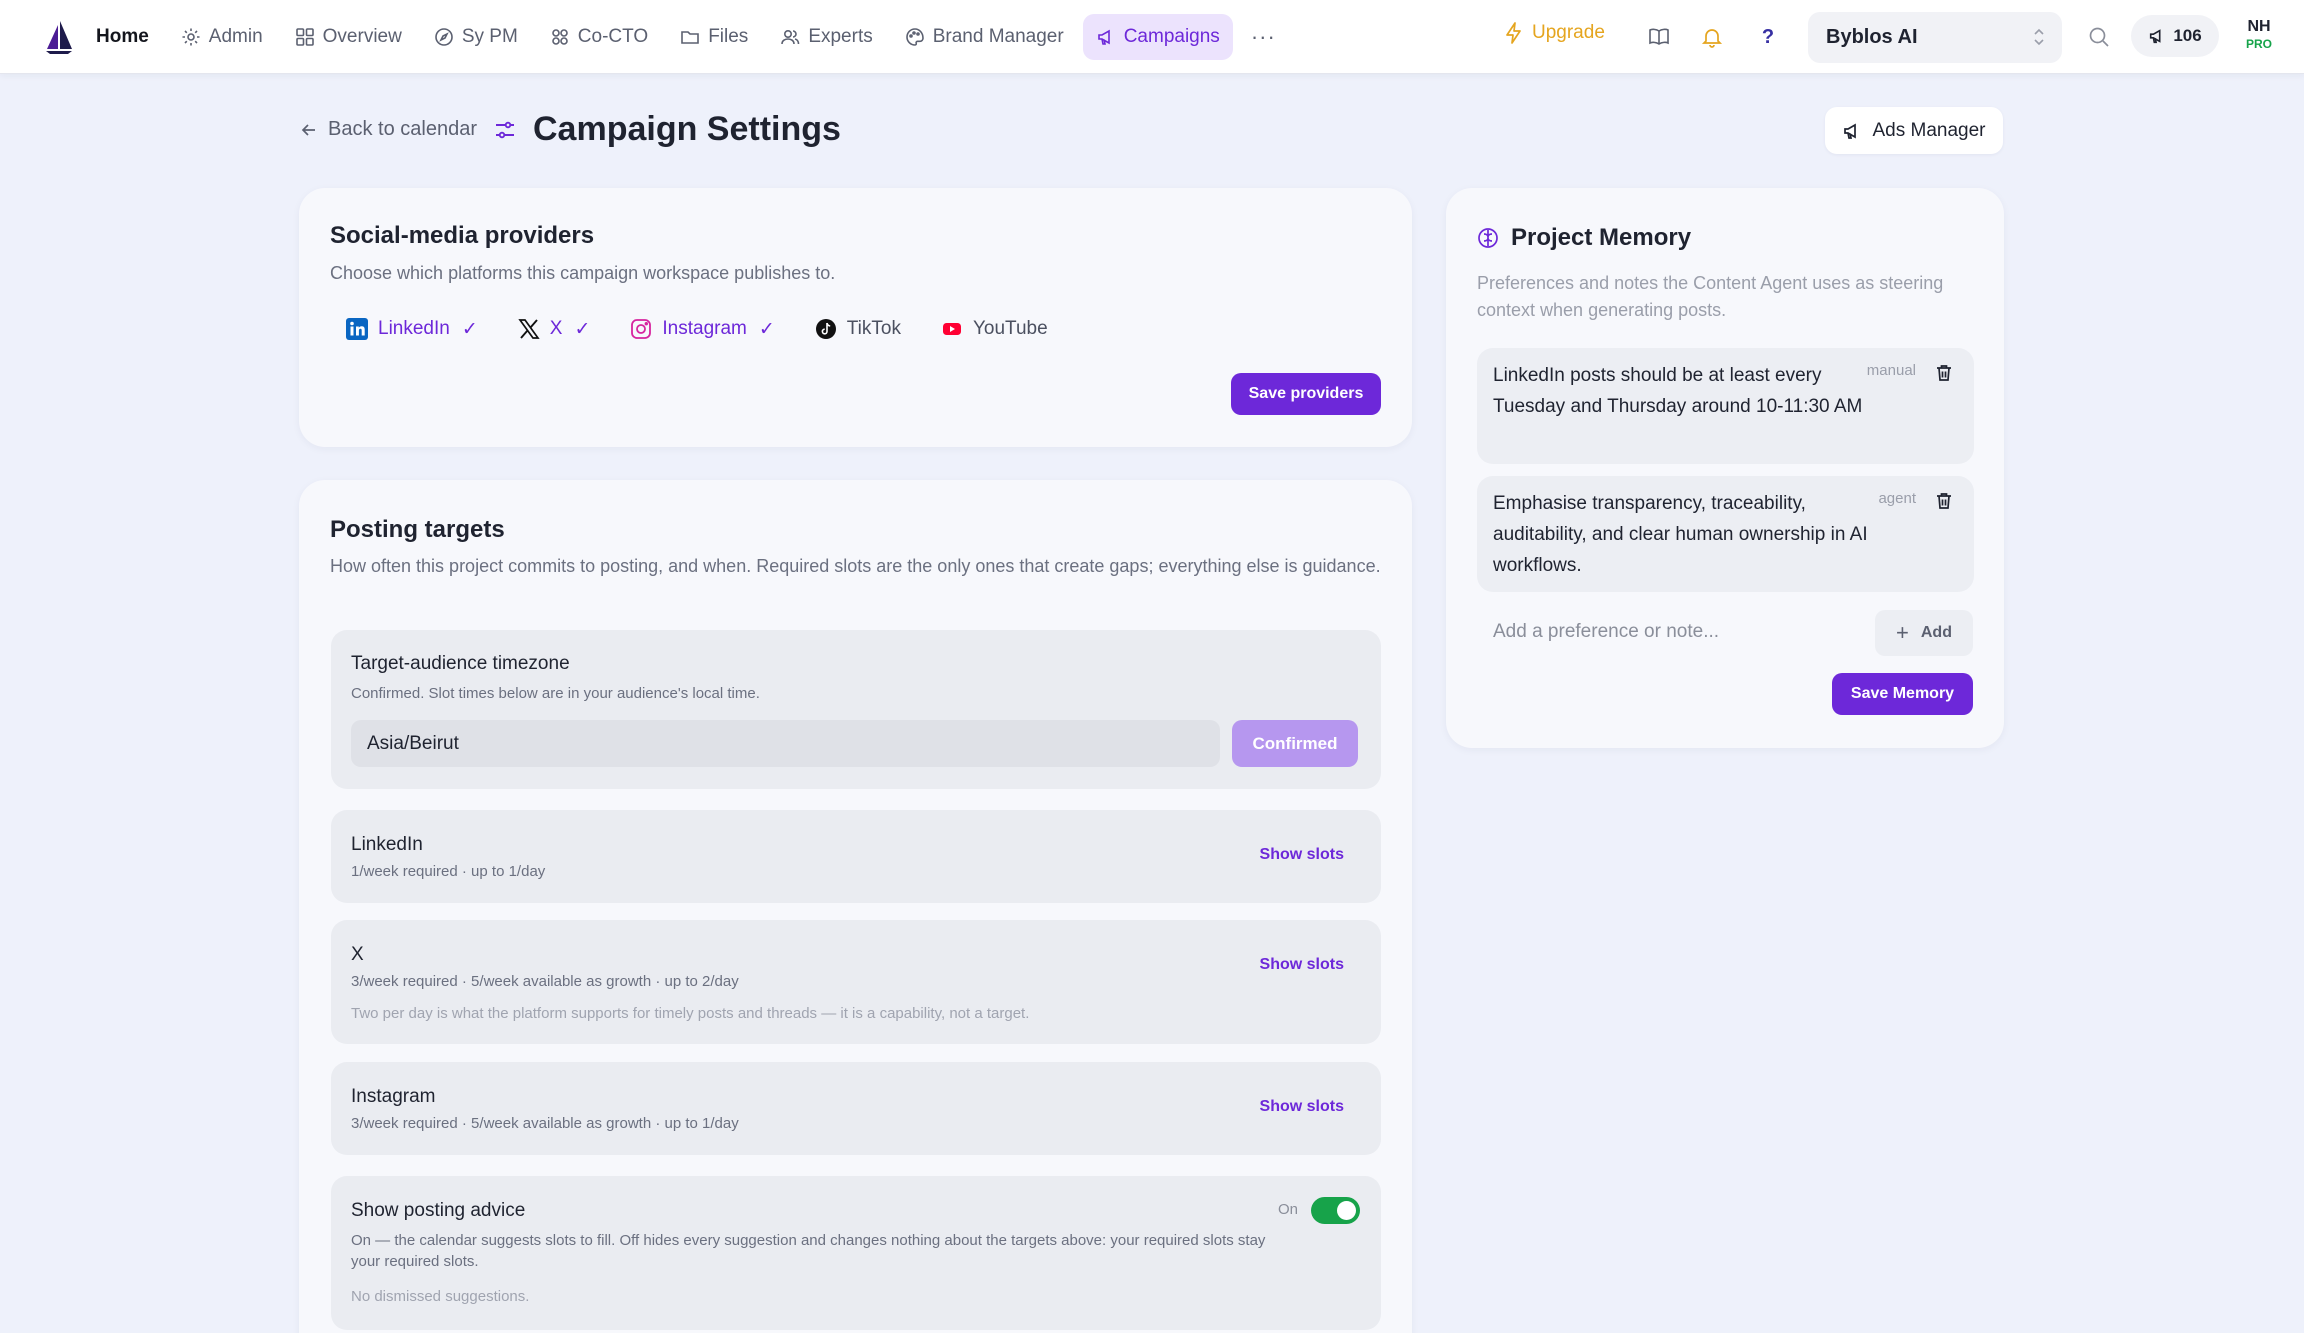 Image resolution: width=2304 pixels, height=1333 pixels. I want to click on x-logo-icon, so click(529, 329).